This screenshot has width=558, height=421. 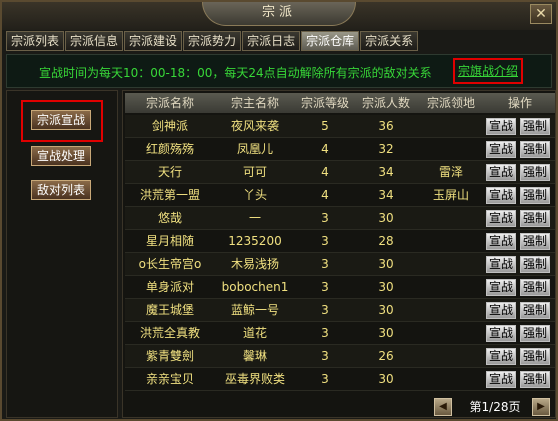 I want to click on table-row: 剑神派 夜风来袭 5 36 宣战 强制, so click(x=340, y=126).